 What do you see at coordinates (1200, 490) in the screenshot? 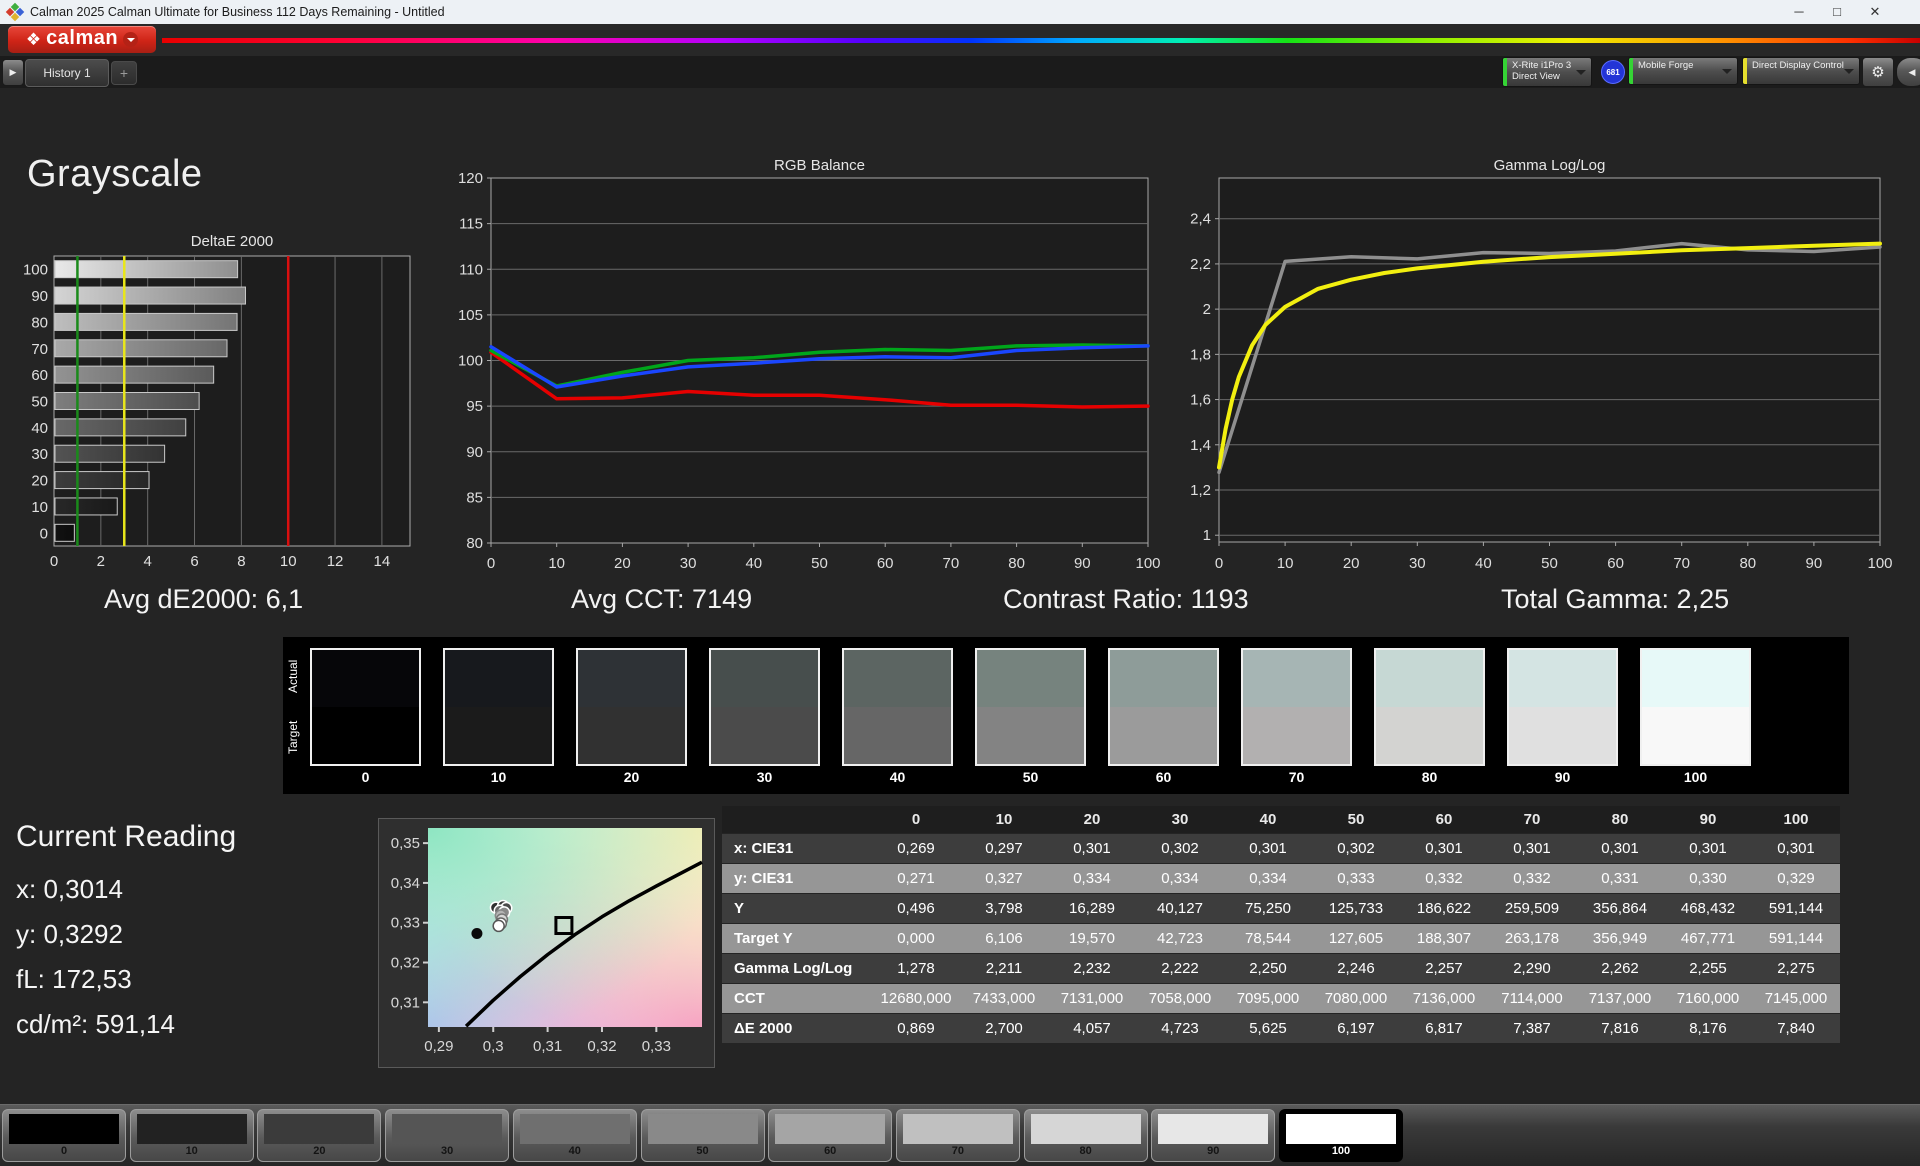
I see `chart-text: 1,2` at bounding box center [1200, 490].